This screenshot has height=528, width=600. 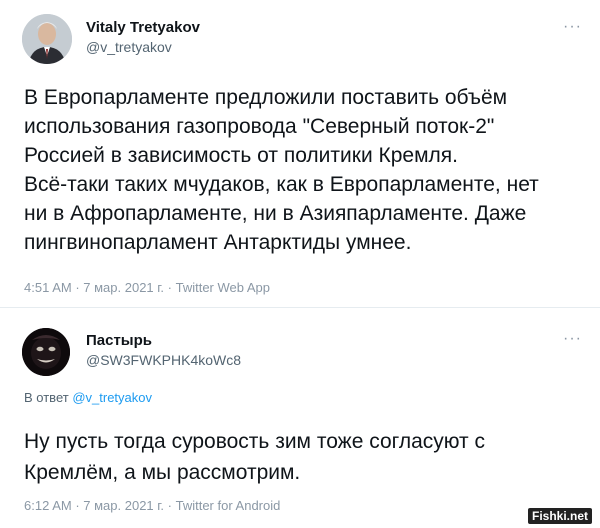 What do you see at coordinates (163, 341) in the screenshot?
I see `author-name: Пастырь` at bounding box center [163, 341].